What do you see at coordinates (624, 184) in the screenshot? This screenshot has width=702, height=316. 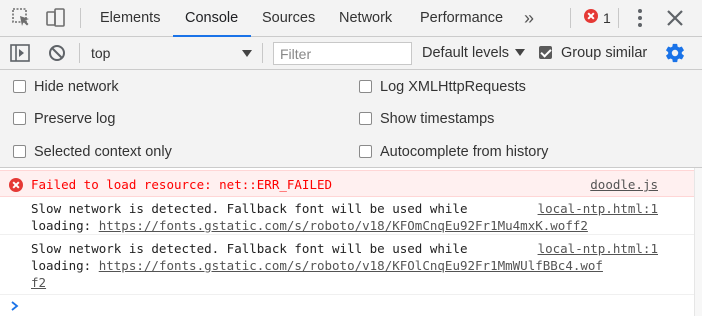 I see `message-source-link: doodle.js` at bounding box center [624, 184].